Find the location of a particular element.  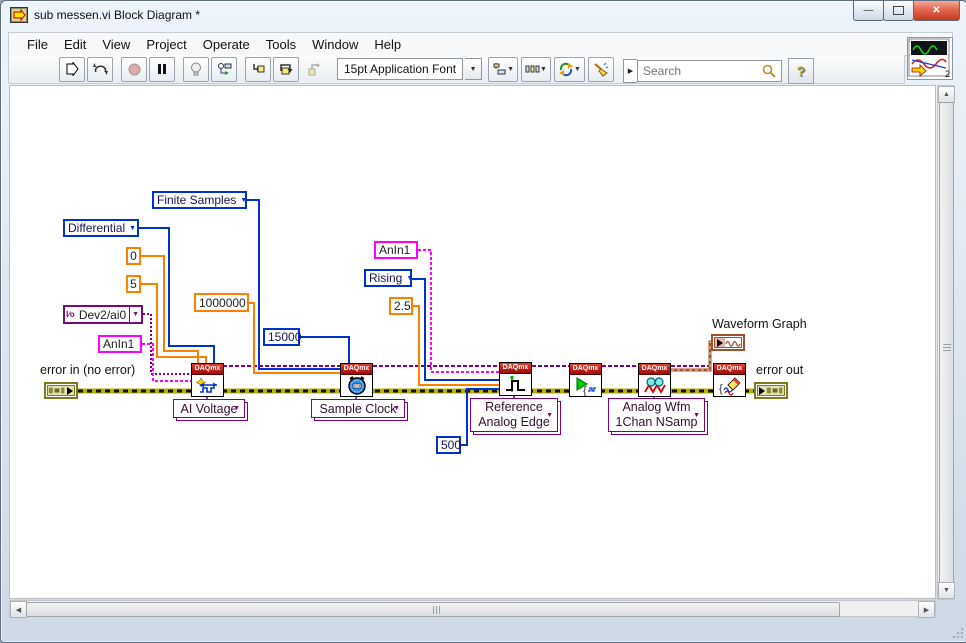

run-arrow-icon is located at coordinates (72, 69).